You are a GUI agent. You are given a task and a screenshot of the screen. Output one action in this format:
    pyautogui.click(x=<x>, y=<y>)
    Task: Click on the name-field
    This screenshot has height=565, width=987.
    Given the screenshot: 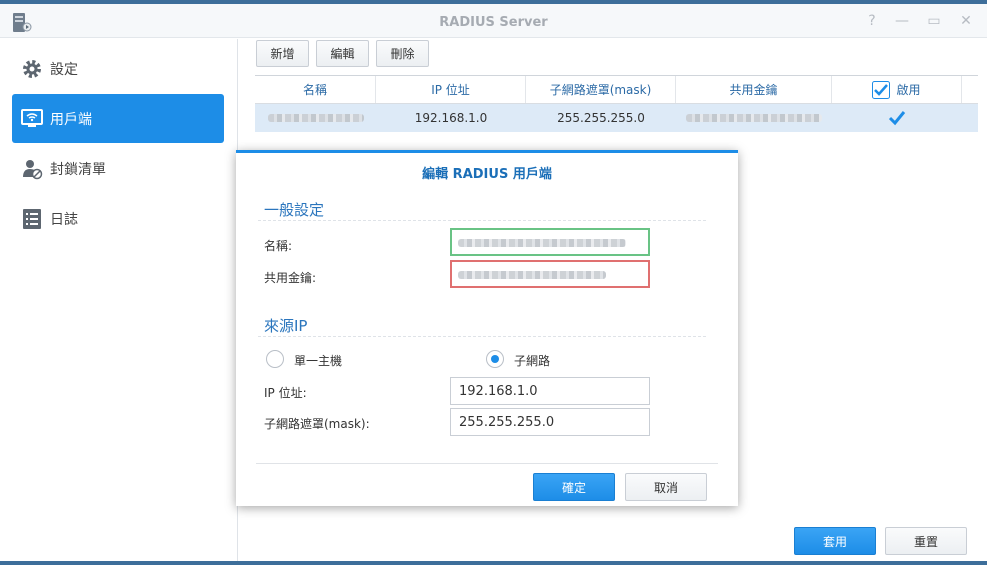 What is the action you would take?
    pyautogui.click(x=550, y=242)
    